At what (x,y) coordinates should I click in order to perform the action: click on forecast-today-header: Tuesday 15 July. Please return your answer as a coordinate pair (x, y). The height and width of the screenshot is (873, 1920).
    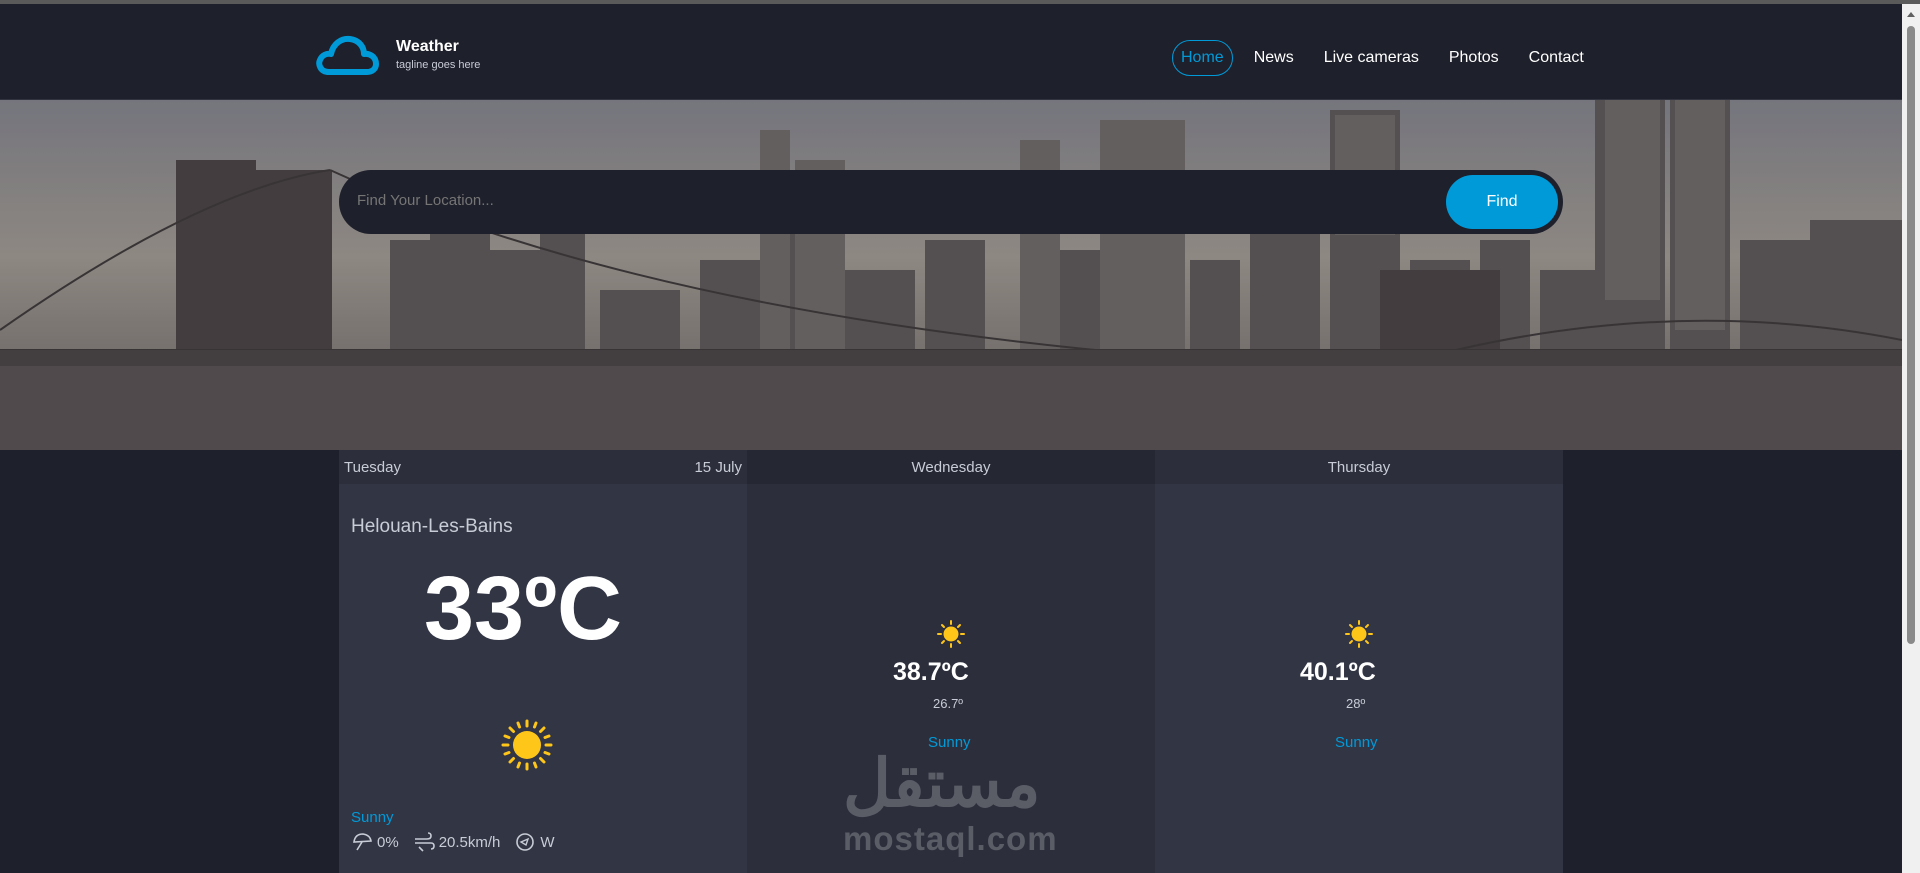
    Looking at the image, I should click on (543, 467).